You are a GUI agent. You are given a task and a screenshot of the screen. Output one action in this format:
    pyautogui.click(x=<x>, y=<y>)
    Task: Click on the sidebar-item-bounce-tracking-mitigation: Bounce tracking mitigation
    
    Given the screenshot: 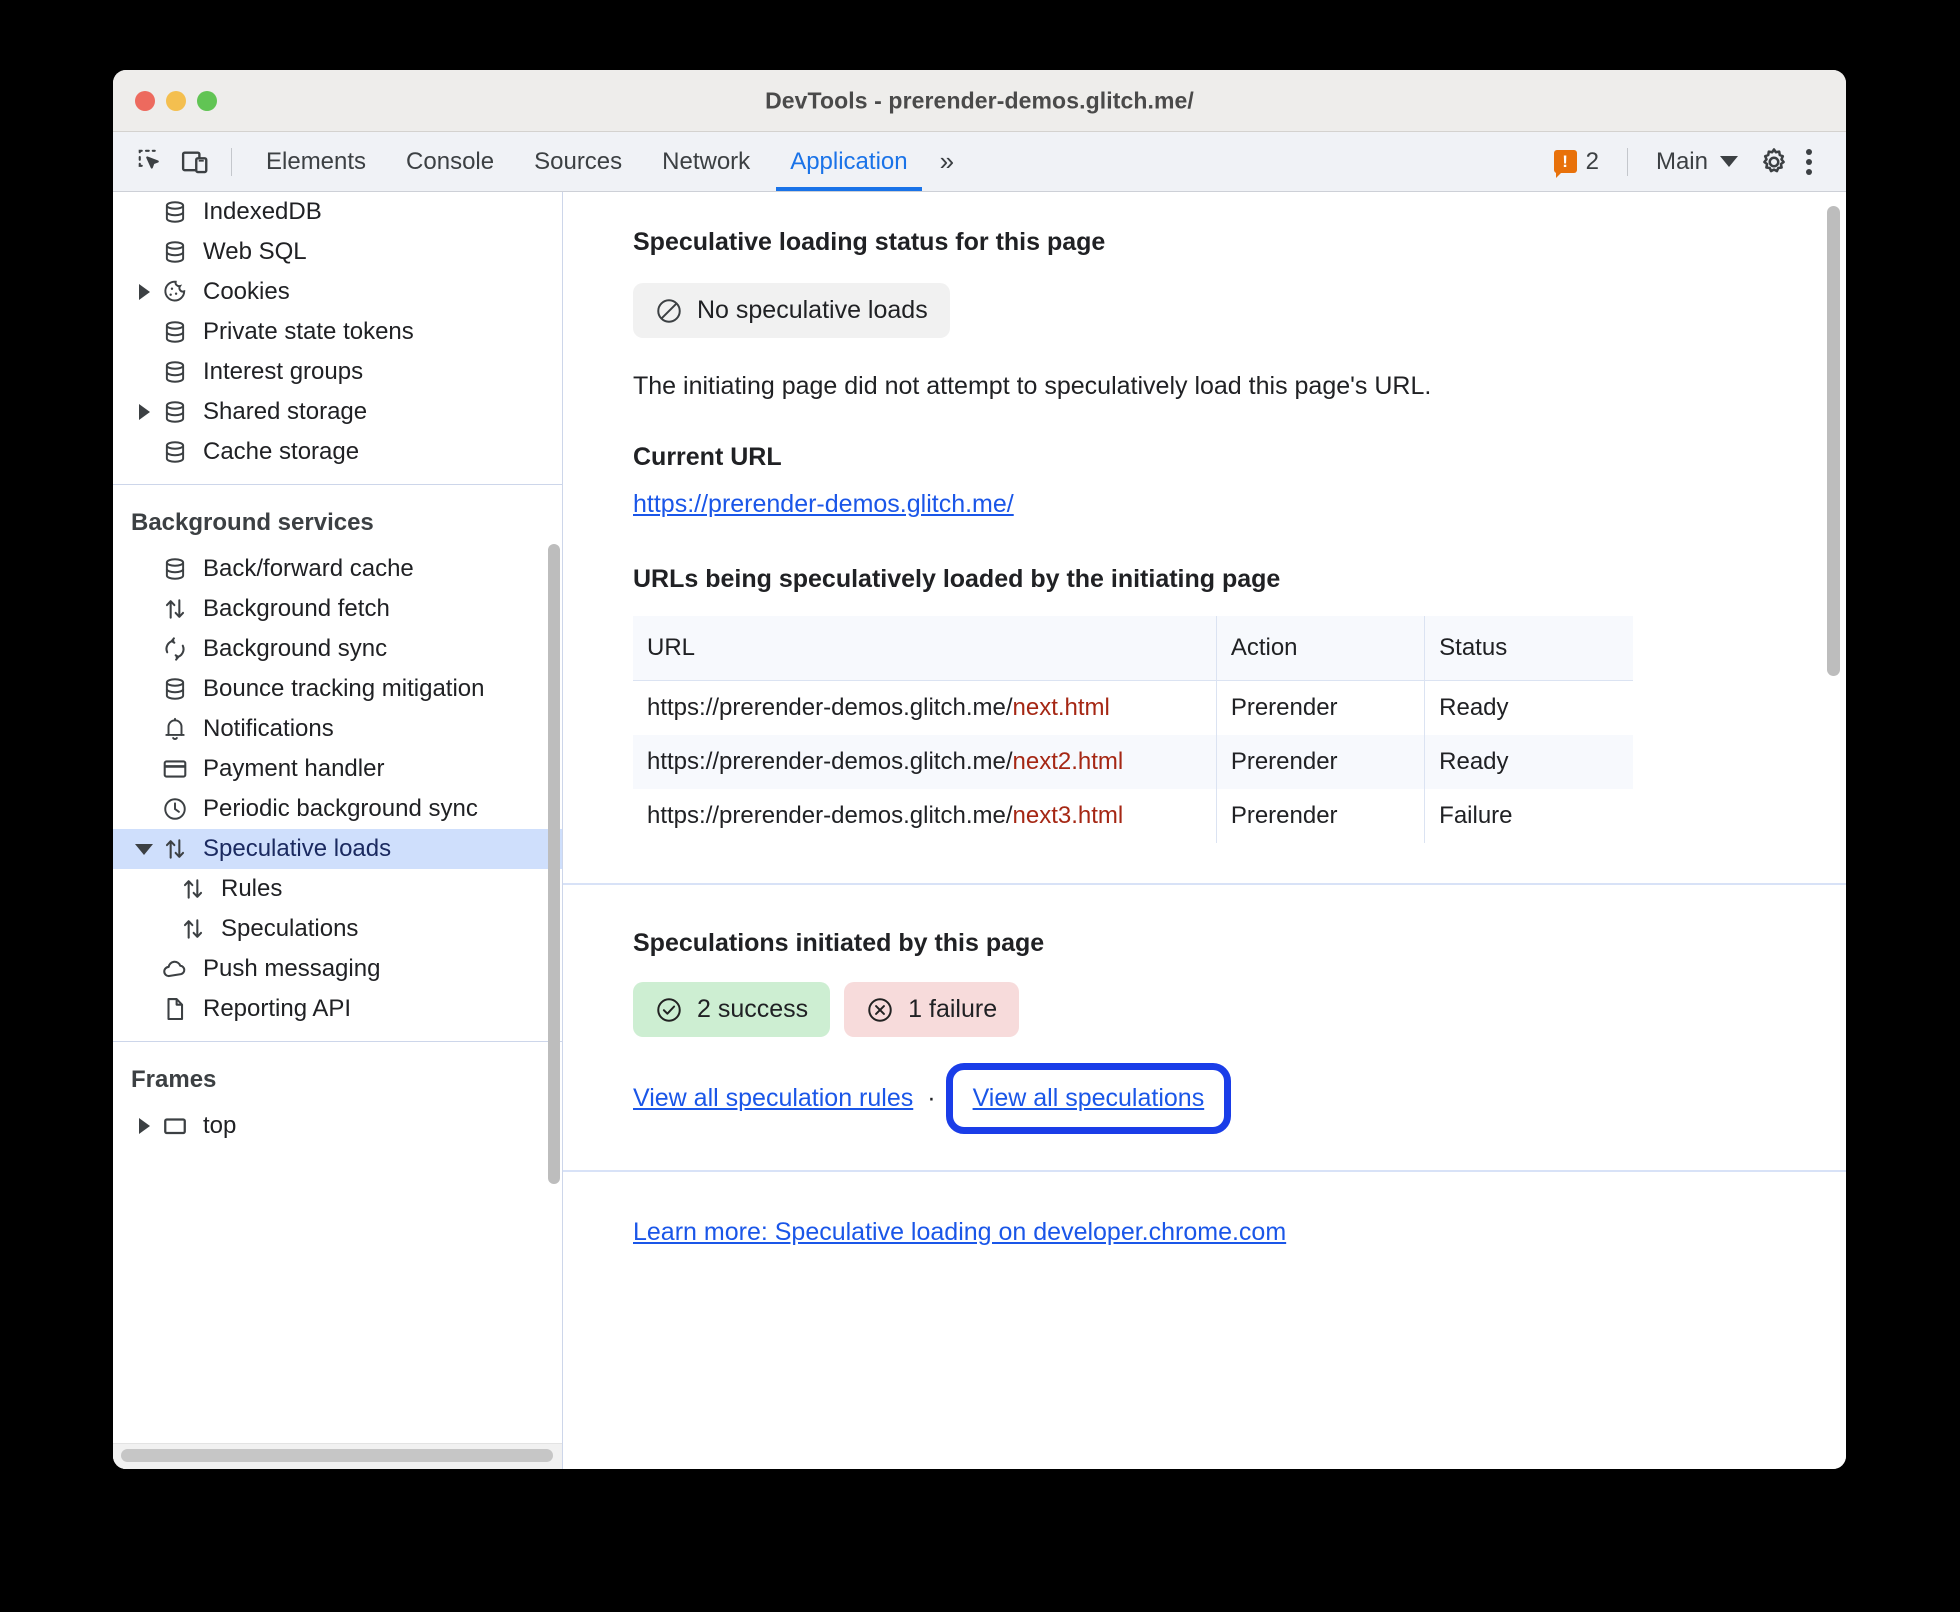 What is the action you would take?
    pyautogui.click(x=337, y=689)
    